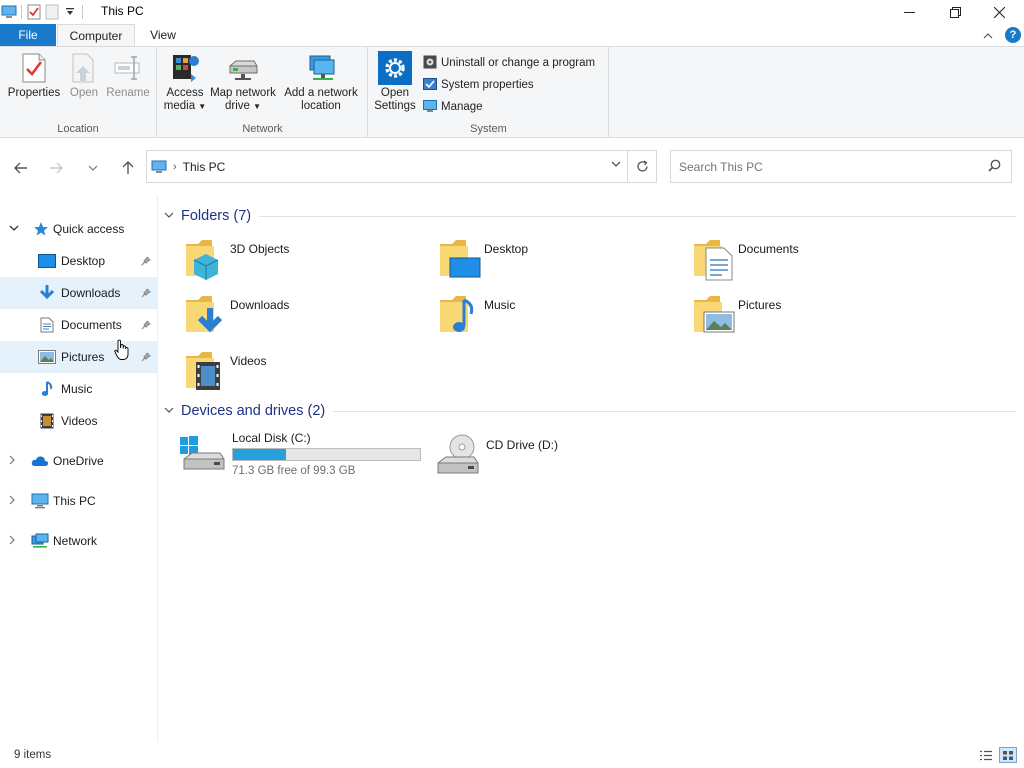  I want to click on add-network-location-label-line2: location, so click(321, 106).